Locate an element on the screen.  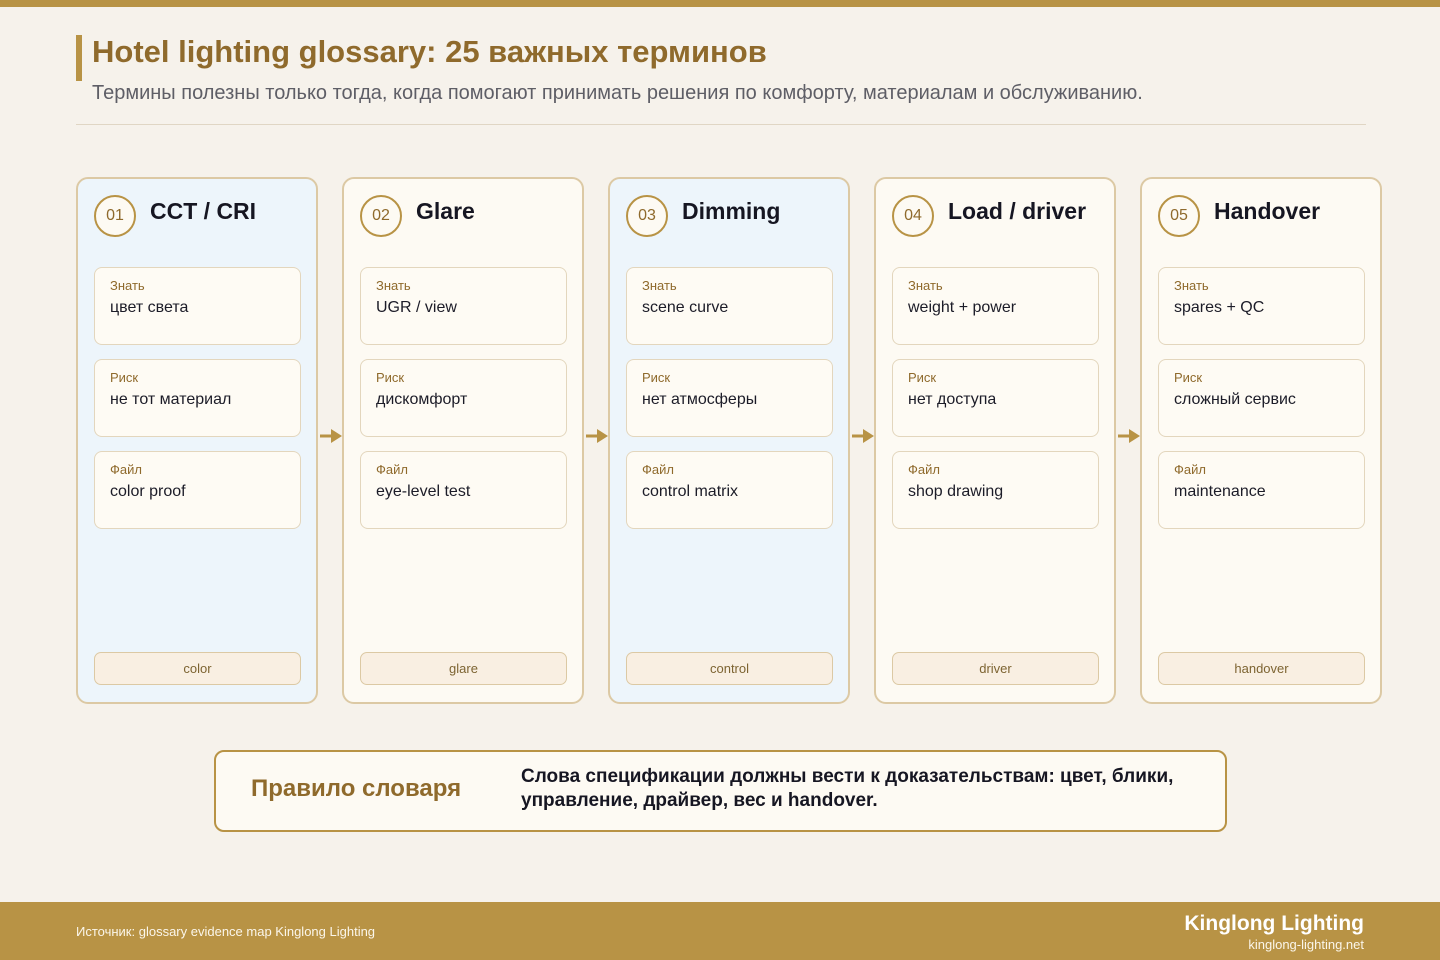
risk-field: Риск дискомфорт is located at coordinates (463, 398).